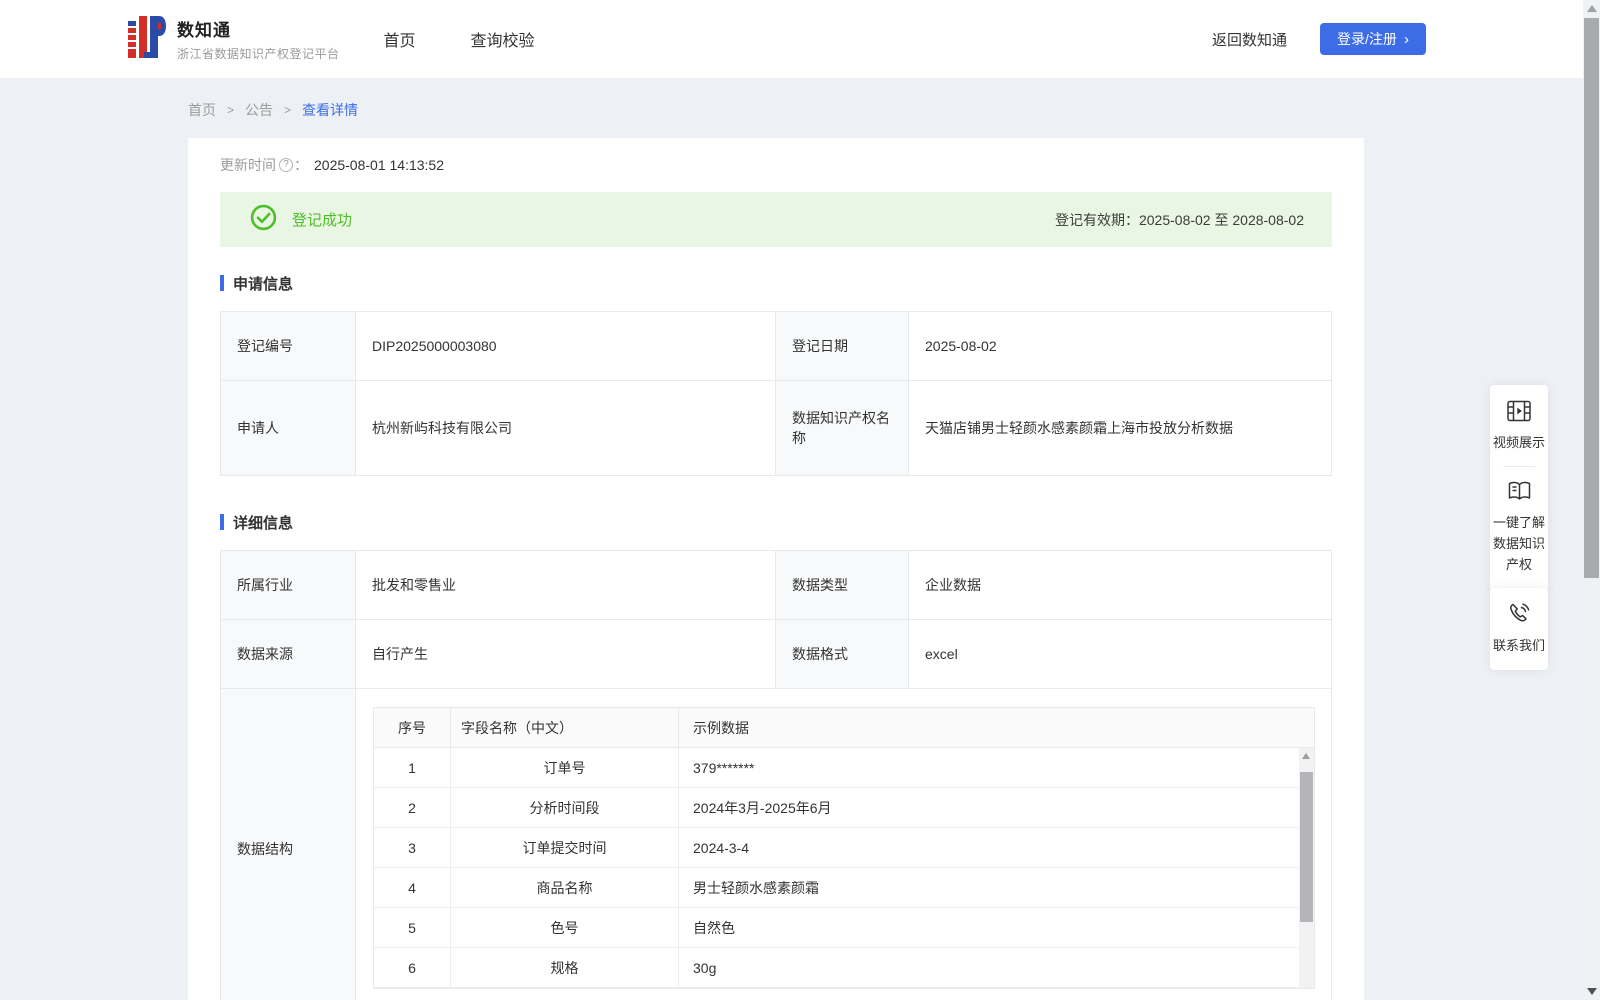 This screenshot has width=1600, height=1000. I want to click on registration-status-text: 登记成功, so click(322, 220).